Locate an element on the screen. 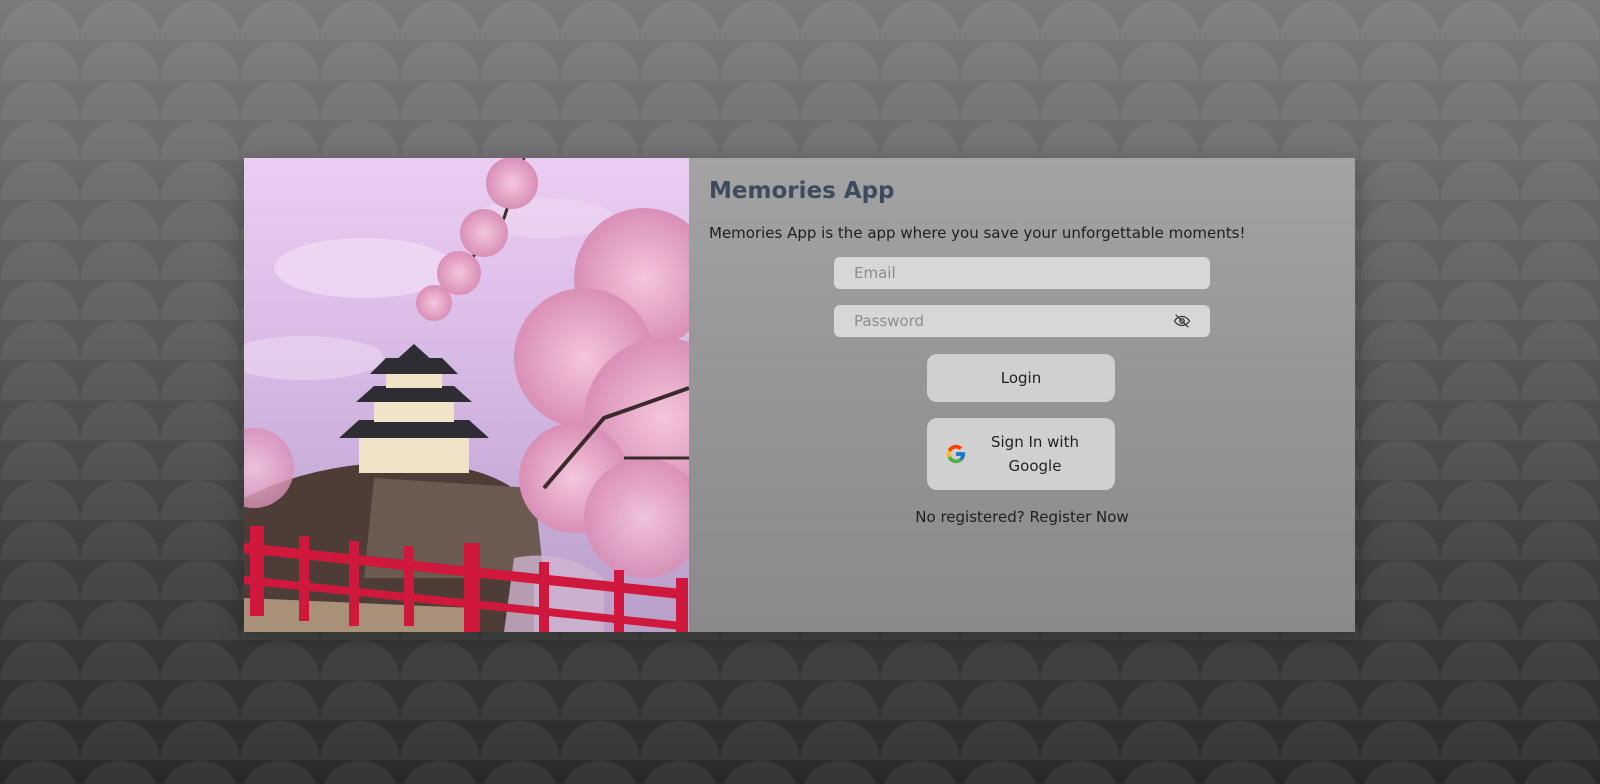 The height and width of the screenshot is (784, 1600). password-input is located at coordinates (1022, 321).